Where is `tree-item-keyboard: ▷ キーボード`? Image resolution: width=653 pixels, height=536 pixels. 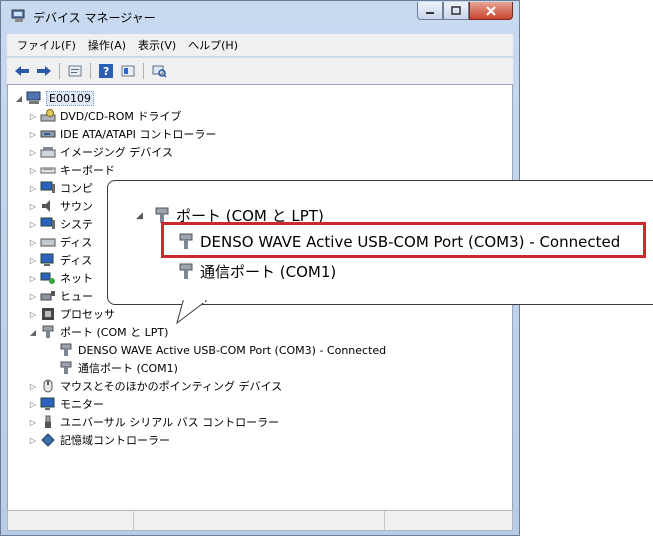
tree-item-keyboard: ▷ キーボード is located at coordinates (71, 170).